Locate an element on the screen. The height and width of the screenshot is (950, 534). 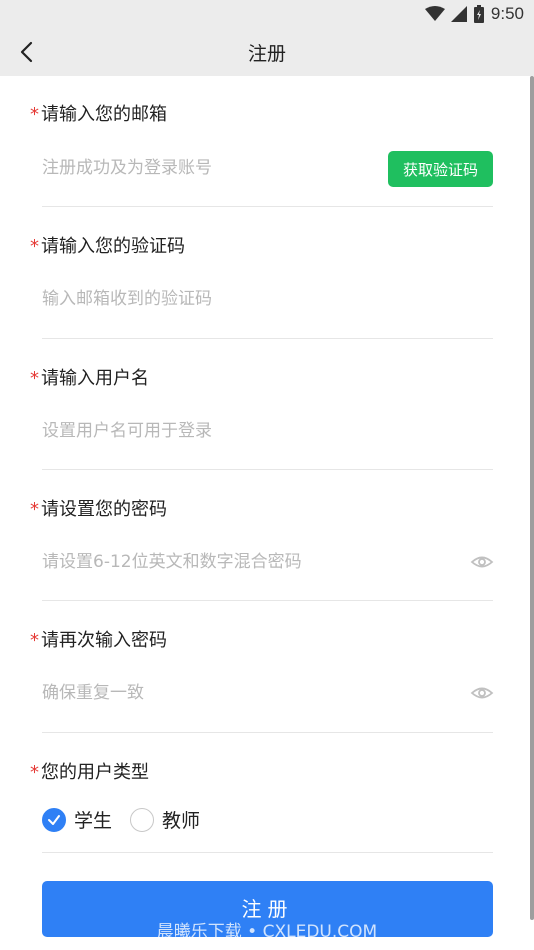
radio-student-label: 学生 is located at coordinates (93, 821).